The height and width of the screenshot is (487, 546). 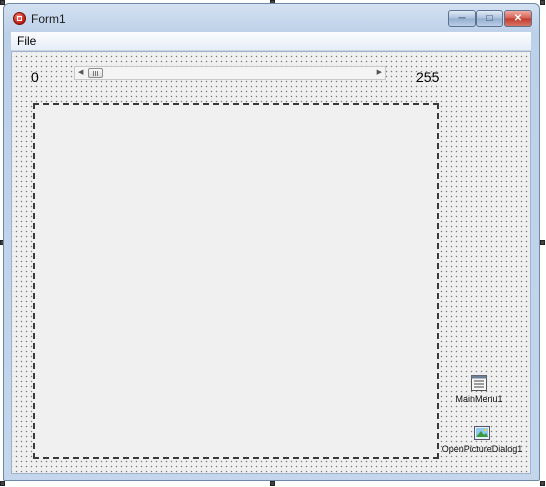 I want to click on maximize-button: □, so click(x=489, y=18).